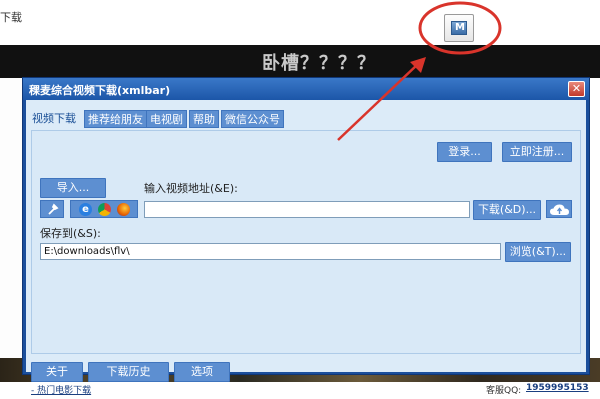 The height and width of the screenshot is (399, 600). I want to click on page-top-area, so click(300, 22).